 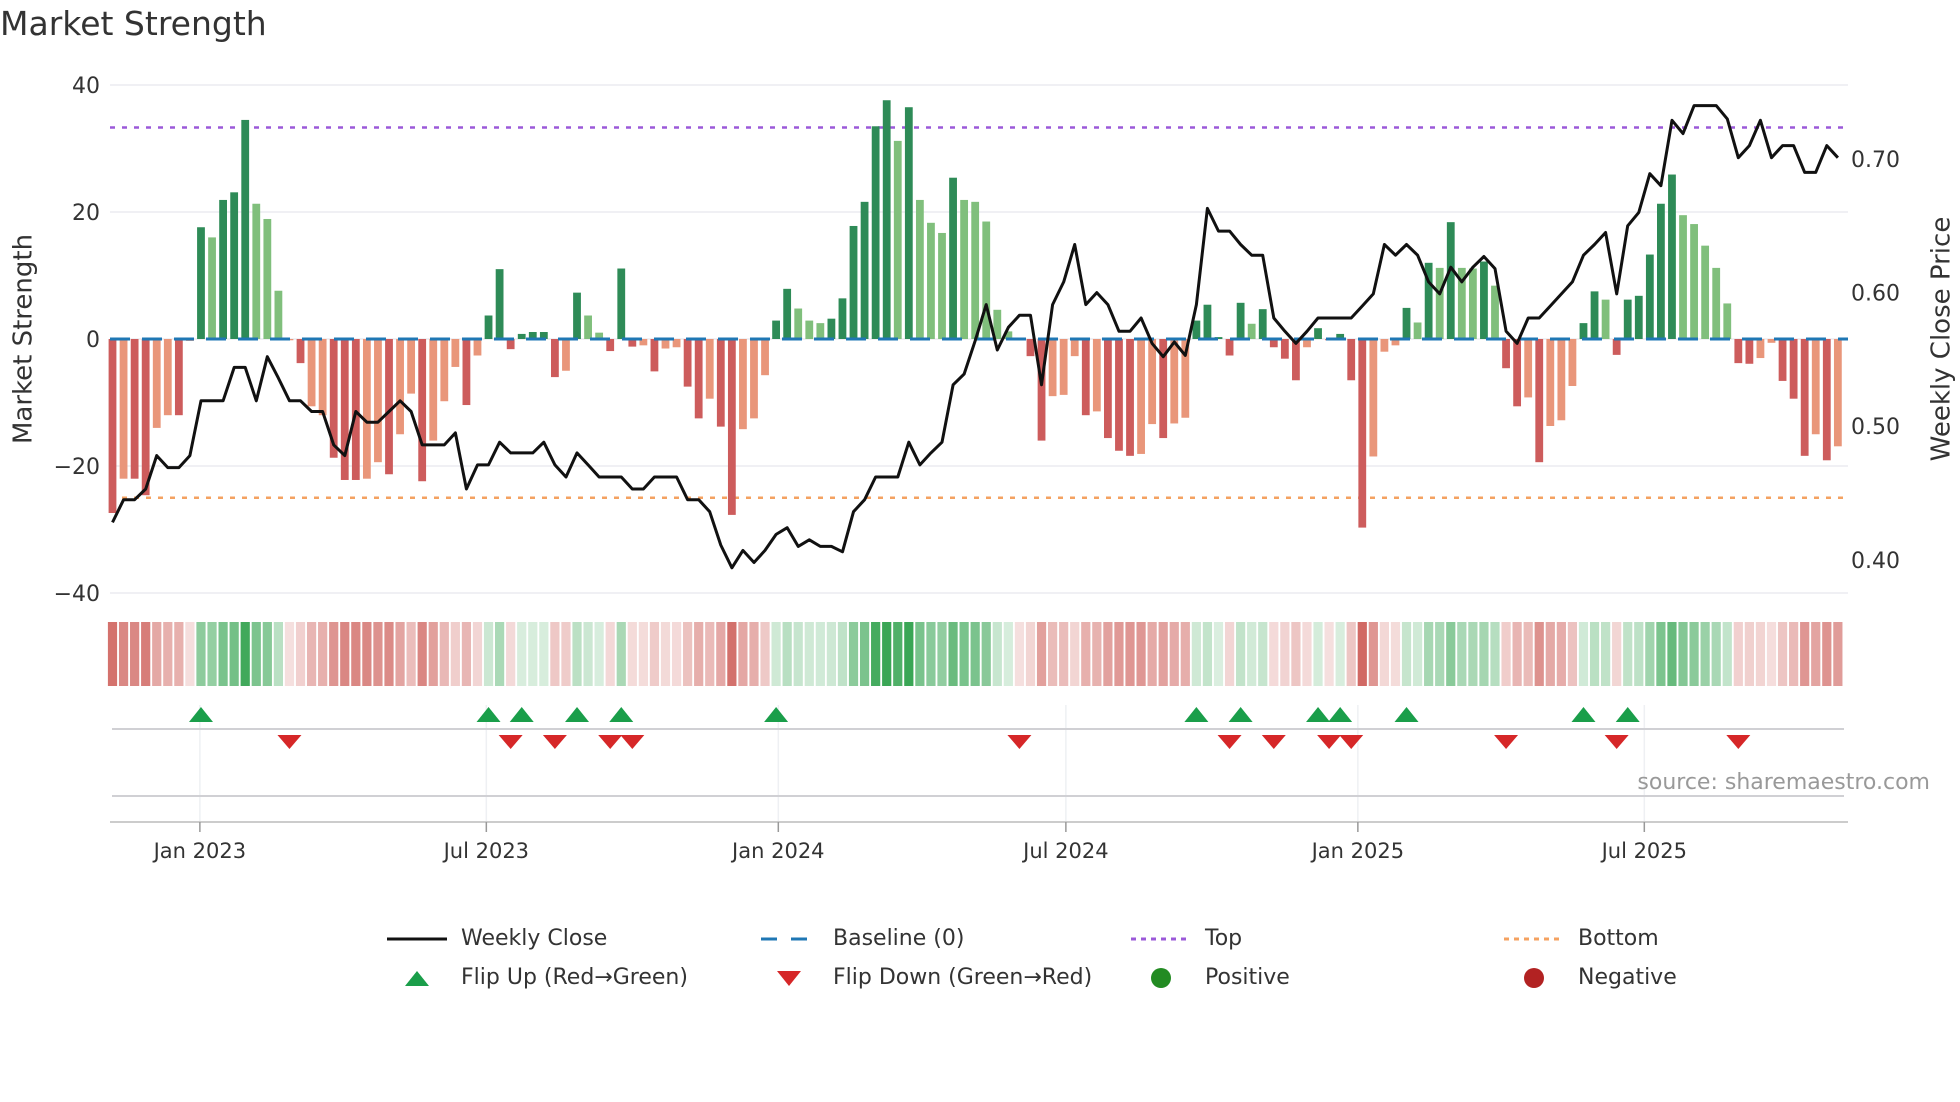 What do you see at coordinates (925, 977) in the screenshot?
I see `legend-item-flip-down: Flip Down (Green→Red)` at bounding box center [925, 977].